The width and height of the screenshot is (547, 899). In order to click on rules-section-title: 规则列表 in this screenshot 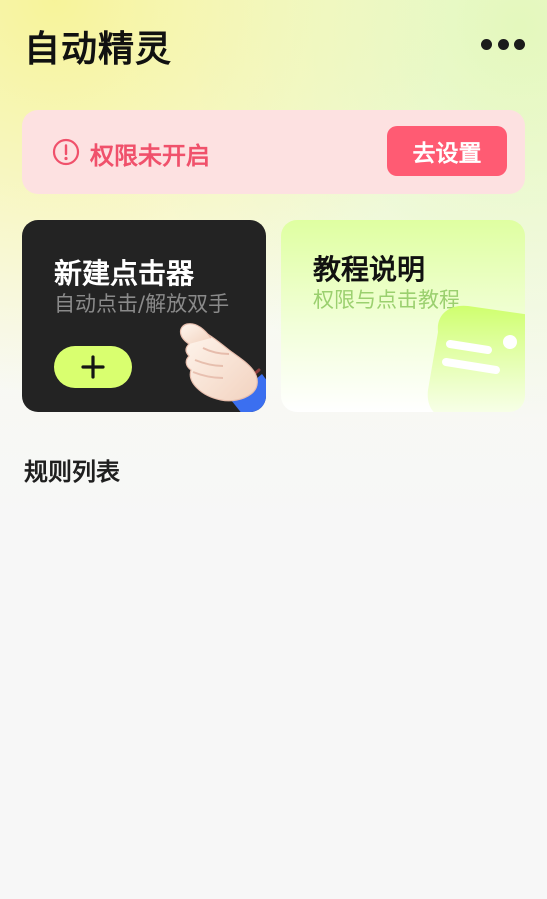, I will do `click(72, 472)`.